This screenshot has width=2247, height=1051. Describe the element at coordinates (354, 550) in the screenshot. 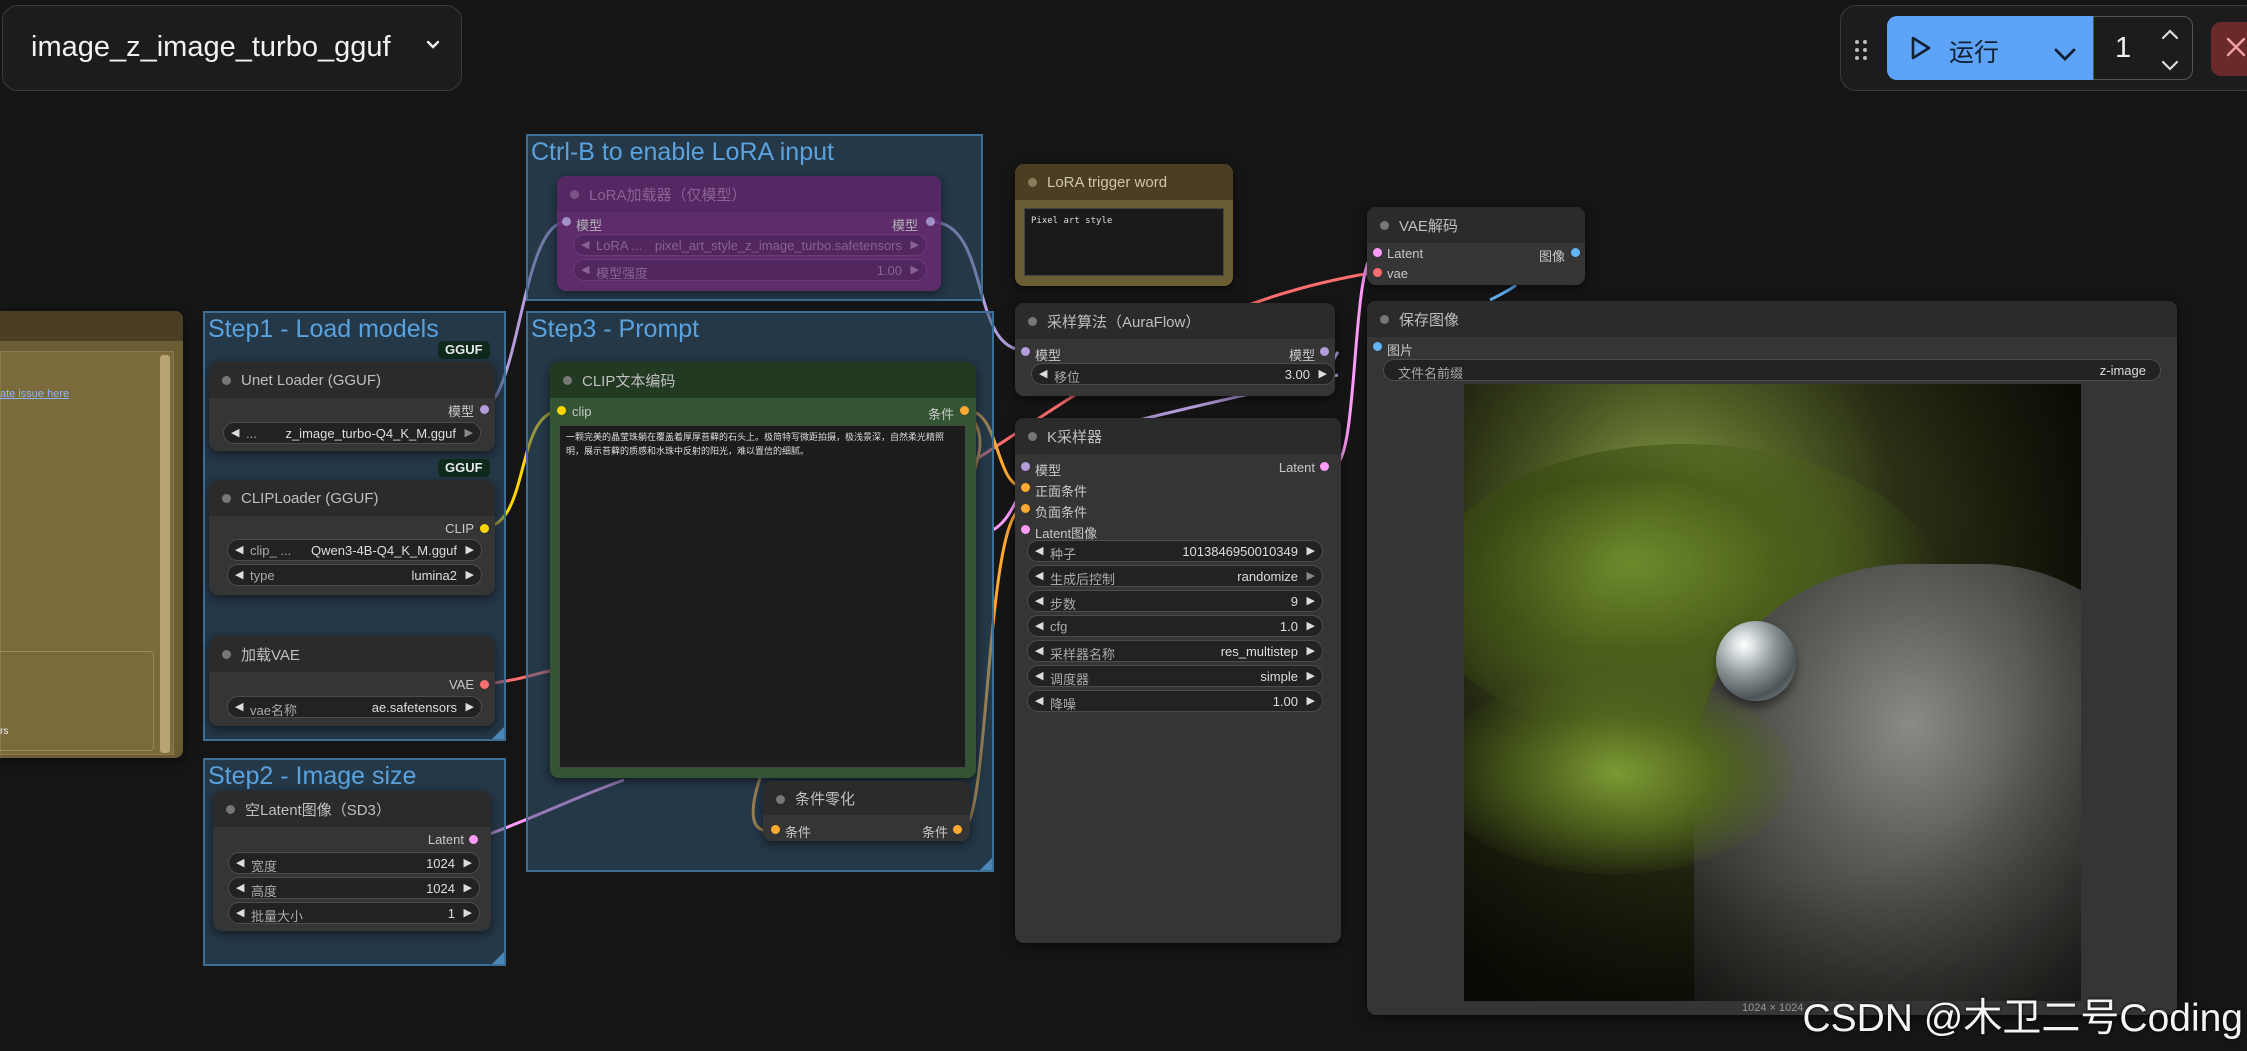

I see `clip-name-combo: ◀ clip_ ... Qwen3-4B-Q4_K_M.gguf ▶` at that location.